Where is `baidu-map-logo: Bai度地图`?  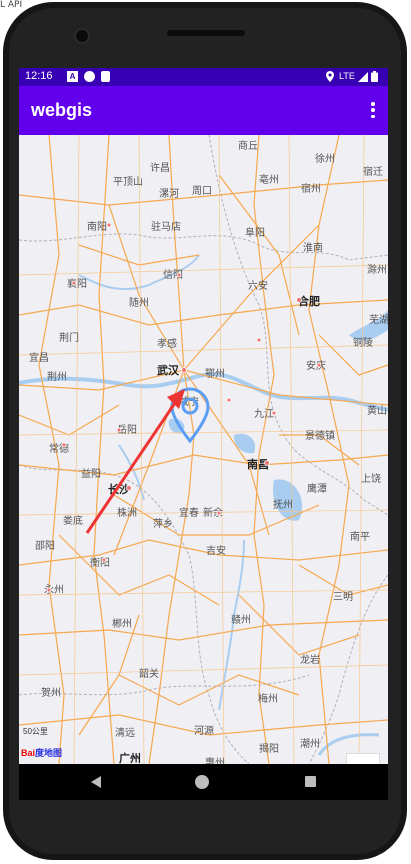 baidu-map-logo: Bai度地图 is located at coordinates (41, 752).